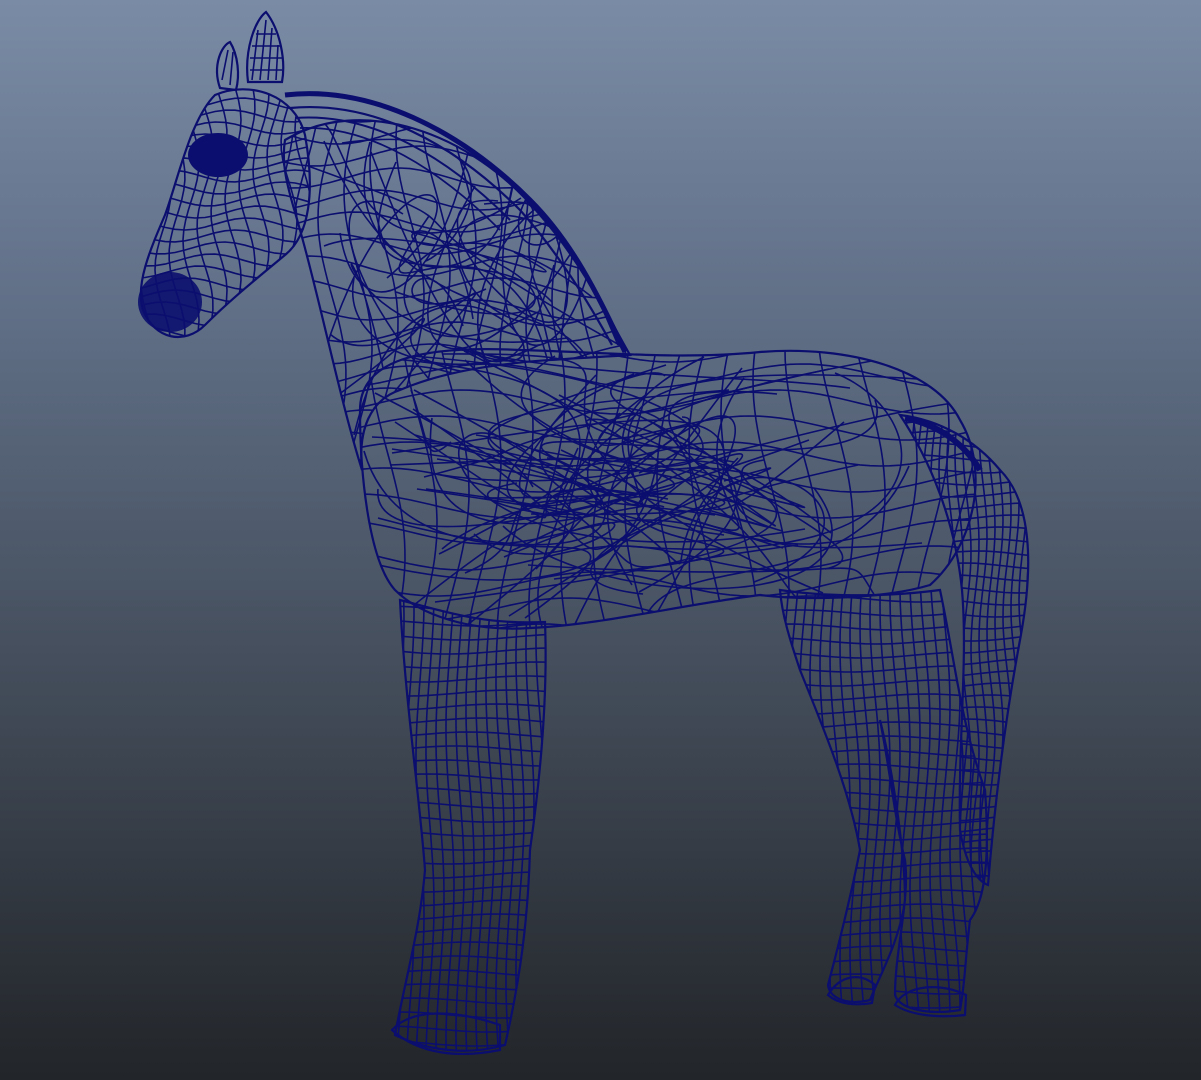  What do you see at coordinates (251, 52) in the screenshot?
I see `ear-mesh` at bounding box center [251, 52].